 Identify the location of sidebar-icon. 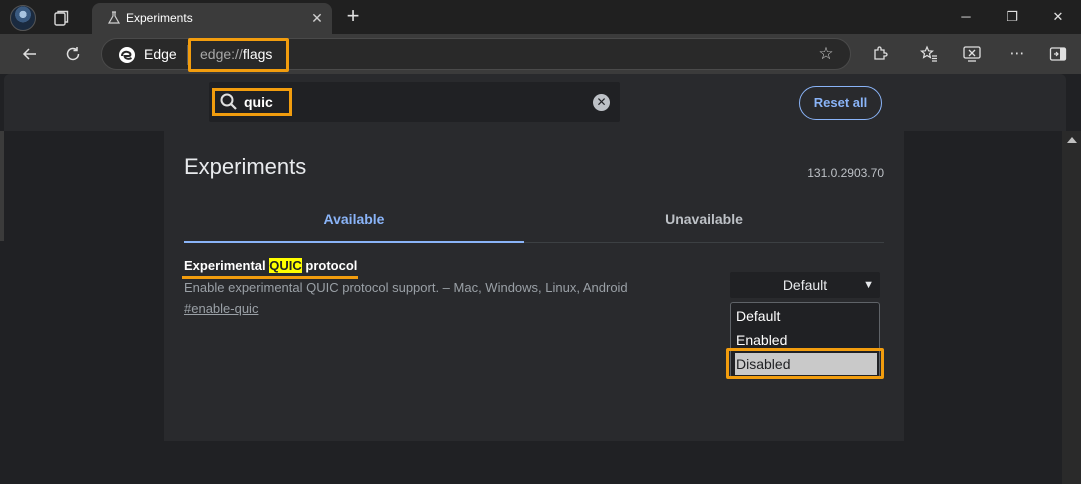
(1058, 54).